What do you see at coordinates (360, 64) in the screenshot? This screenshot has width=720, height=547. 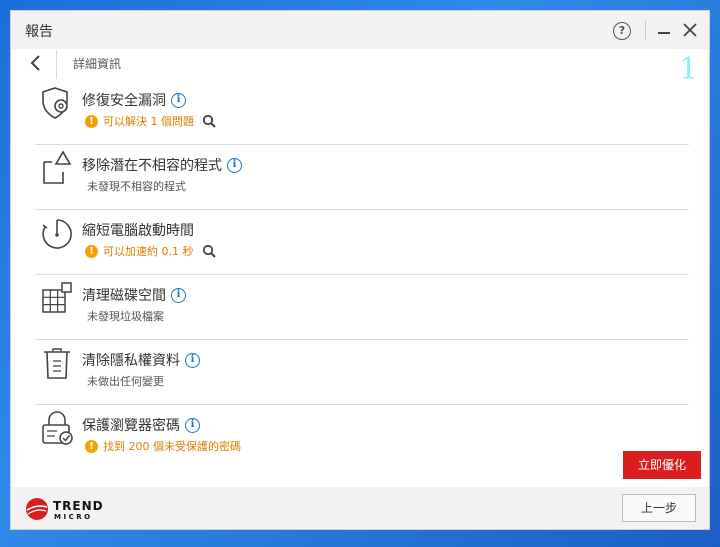 I see `nav-bar: 詳細資訊` at bounding box center [360, 64].